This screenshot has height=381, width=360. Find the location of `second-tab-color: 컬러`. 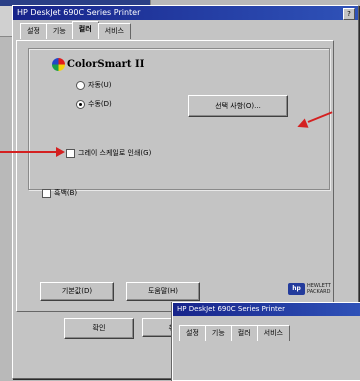

second-tab-color: 컬러 is located at coordinates (244, 333).